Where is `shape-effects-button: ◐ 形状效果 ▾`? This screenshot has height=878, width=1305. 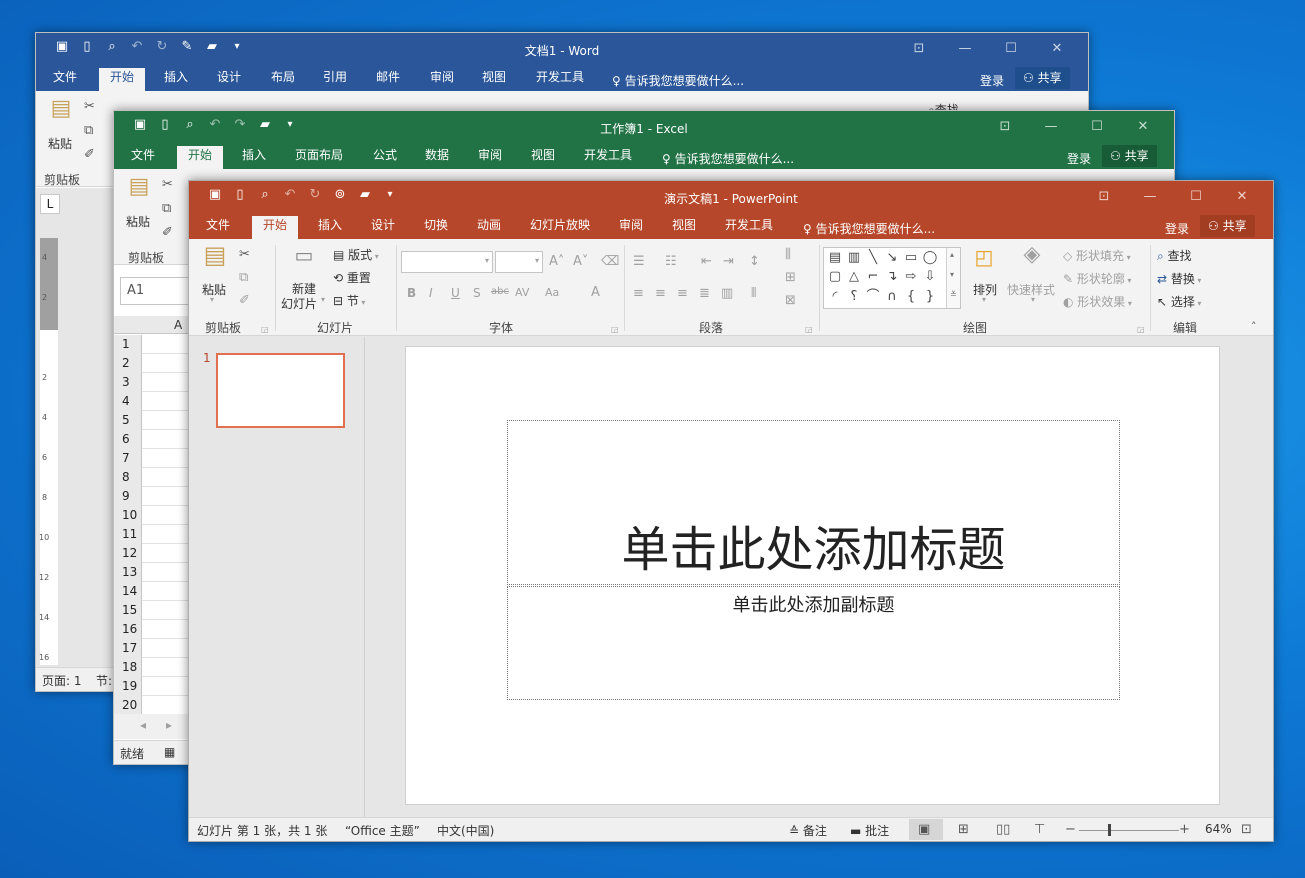
shape-effects-button: ◐ 形状效果 ▾ is located at coordinates (1097, 301).